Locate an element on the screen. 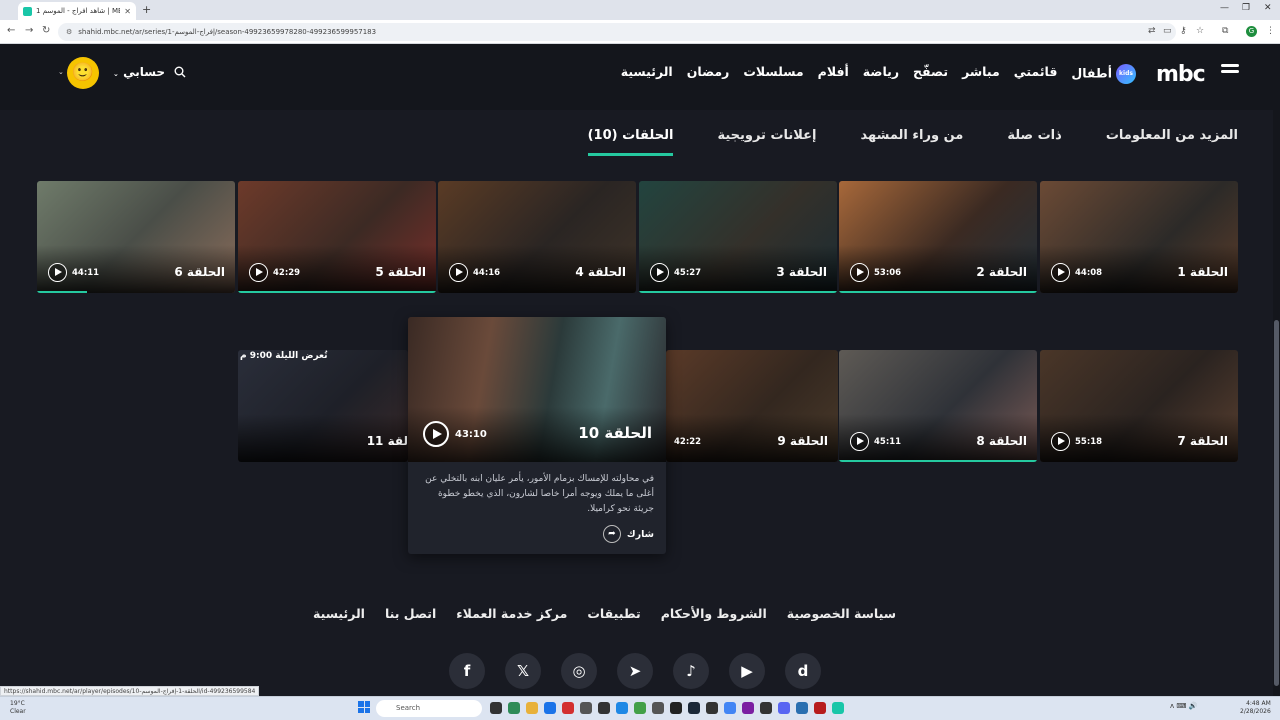 This screenshot has width=1280, height=720. opera-icon is located at coordinates (568, 708).